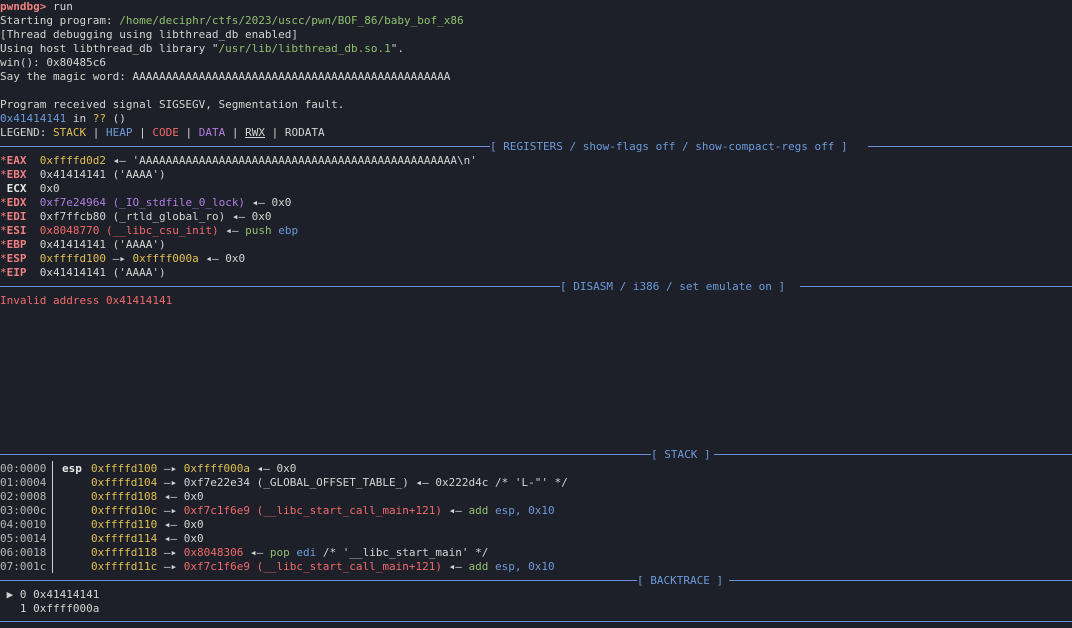 The height and width of the screenshot is (628, 1072). What do you see at coordinates (123, 258) in the screenshot?
I see `register-esp: *ESP 0xffffd100 —▸ 0xffff000a ◂— 0x0` at bounding box center [123, 258].